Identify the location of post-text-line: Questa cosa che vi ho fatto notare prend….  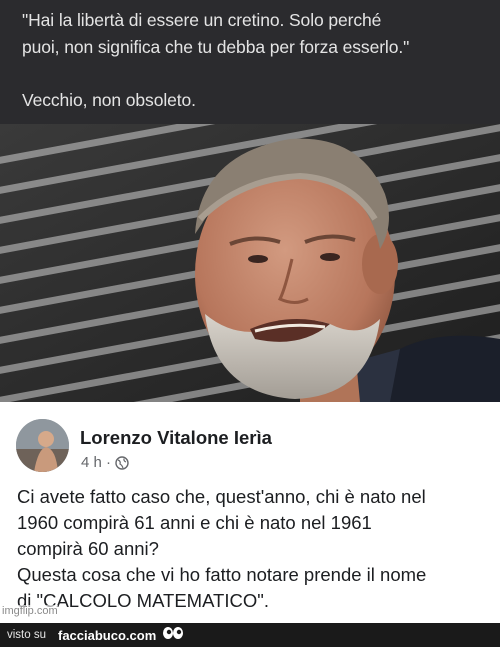
(222, 574).